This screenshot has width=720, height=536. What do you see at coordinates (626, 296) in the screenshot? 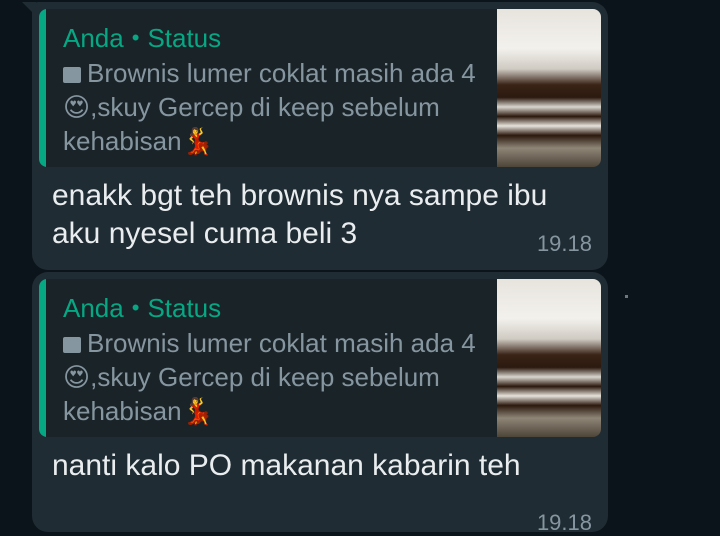
I see `stray-mark` at bounding box center [626, 296].